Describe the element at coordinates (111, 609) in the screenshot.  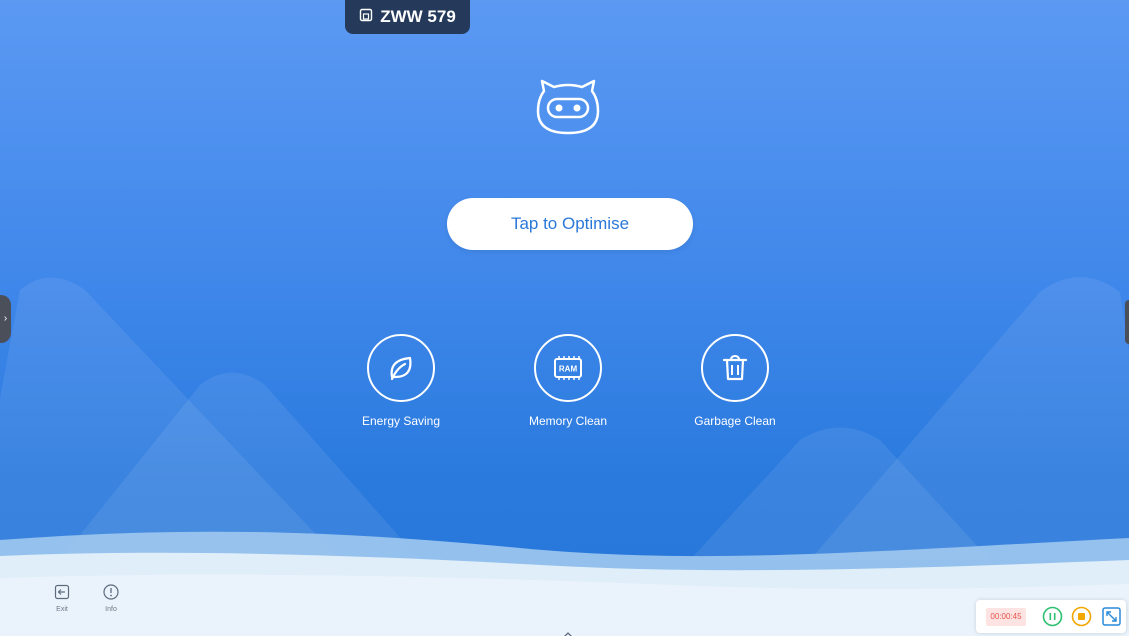
I see `info-label: Info` at that location.